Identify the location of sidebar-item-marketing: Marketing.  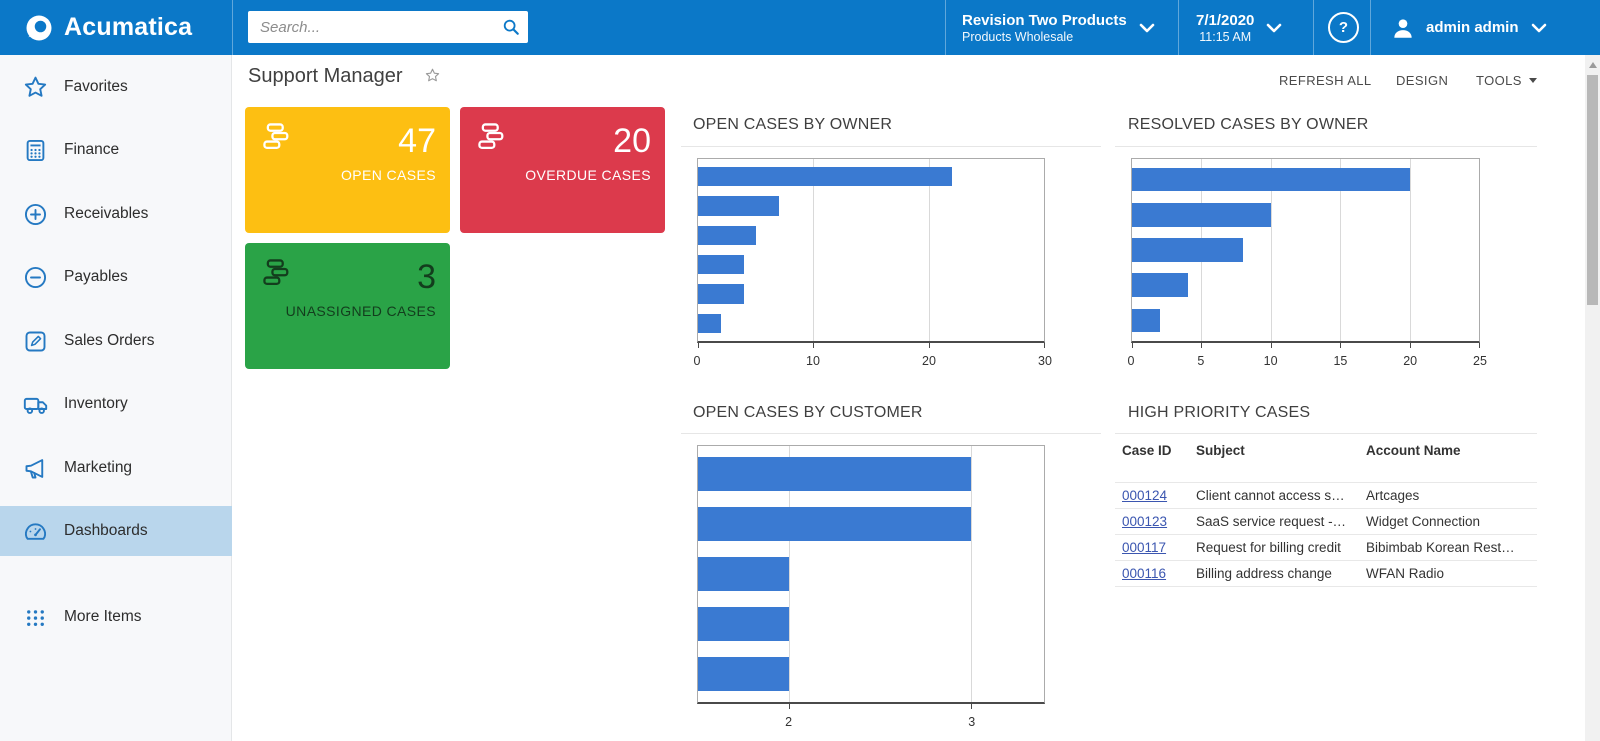
(116, 468).